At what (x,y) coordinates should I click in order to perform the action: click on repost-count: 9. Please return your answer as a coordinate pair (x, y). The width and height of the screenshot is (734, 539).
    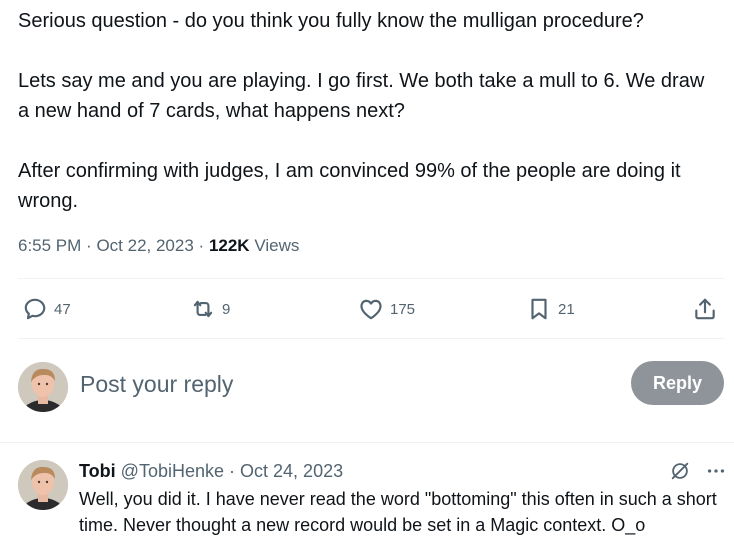
    Looking at the image, I should click on (226, 309).